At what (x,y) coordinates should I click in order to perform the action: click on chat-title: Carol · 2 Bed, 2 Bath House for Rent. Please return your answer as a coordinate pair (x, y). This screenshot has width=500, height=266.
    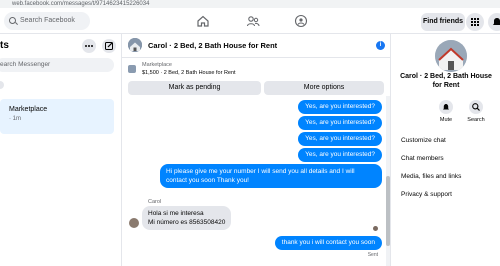
    Looking at the image, I should click on (212, 45).